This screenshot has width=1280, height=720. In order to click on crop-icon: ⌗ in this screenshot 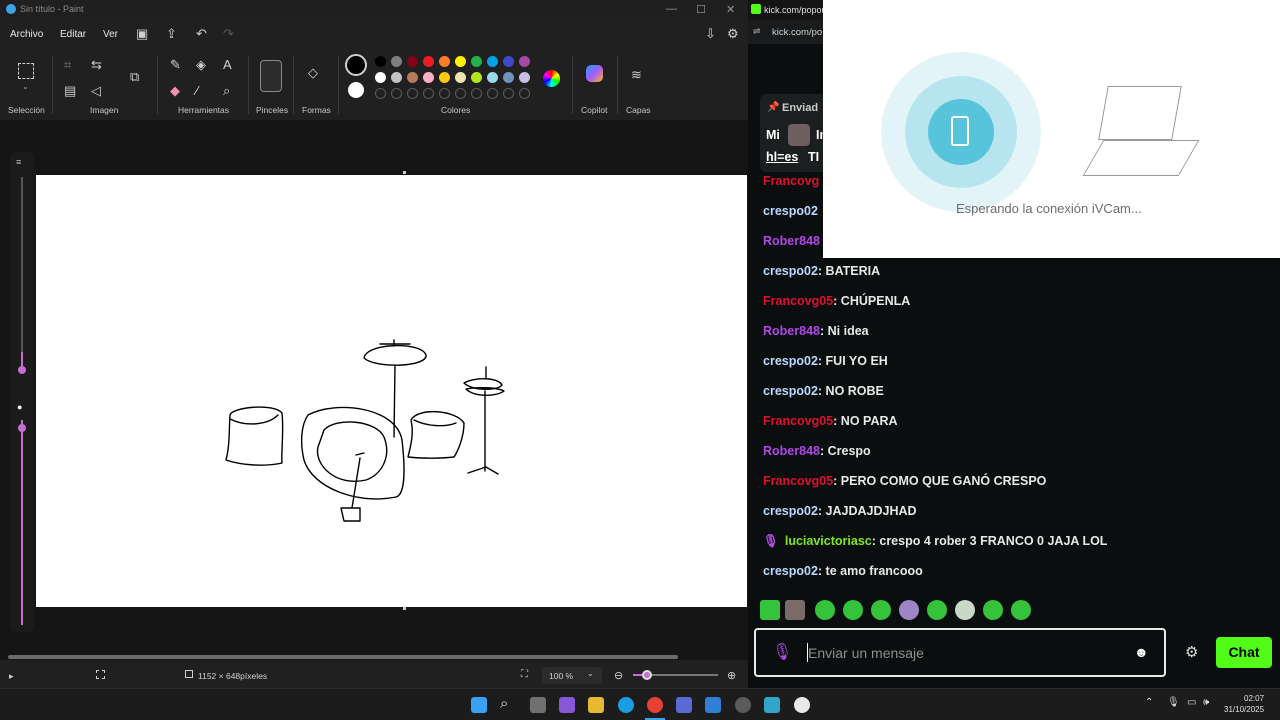, I will do `click(67, 64)`.